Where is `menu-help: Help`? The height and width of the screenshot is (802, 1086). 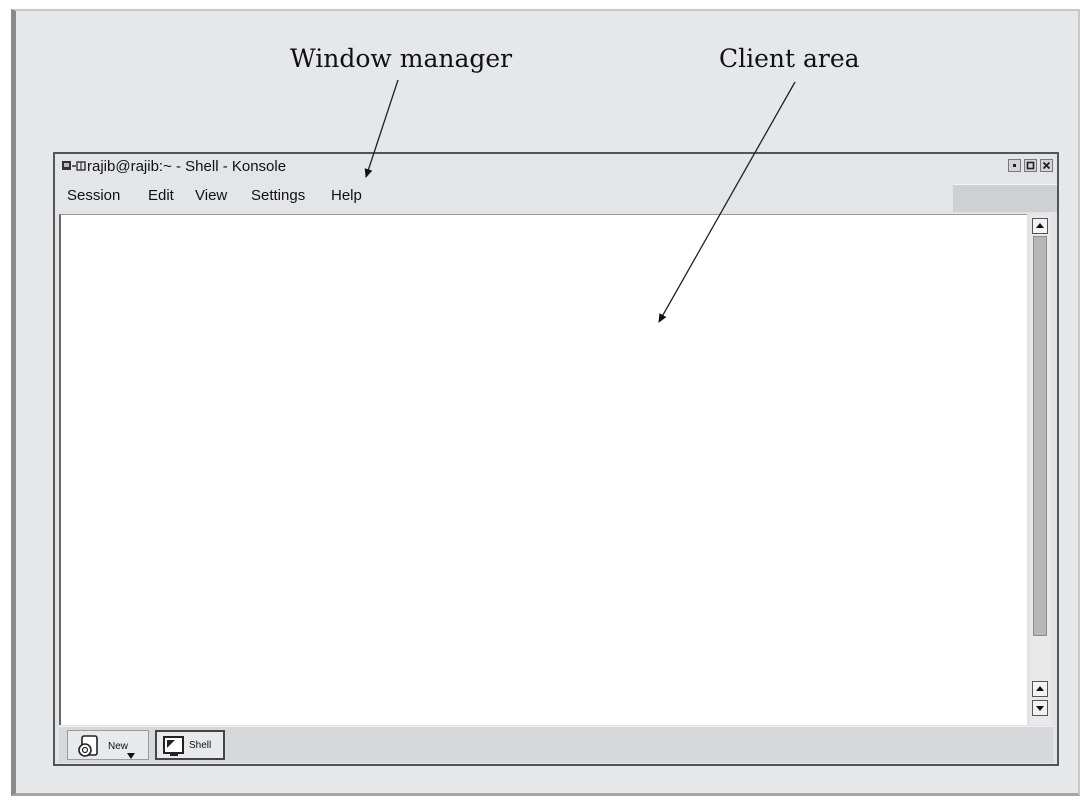
menu-help: Help is located at coordinates (346, 195).